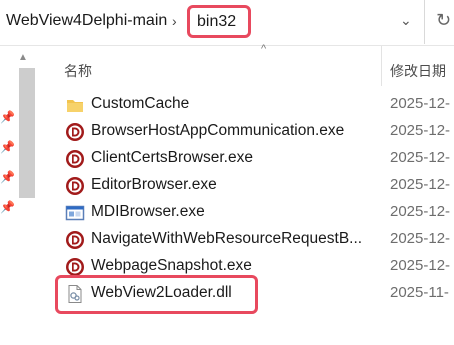 This screenshot has height=345, width=454. What do you see at coordinates (381, 66) in the screenshot?
I see `column-divider` at bounding box center [381, 66].